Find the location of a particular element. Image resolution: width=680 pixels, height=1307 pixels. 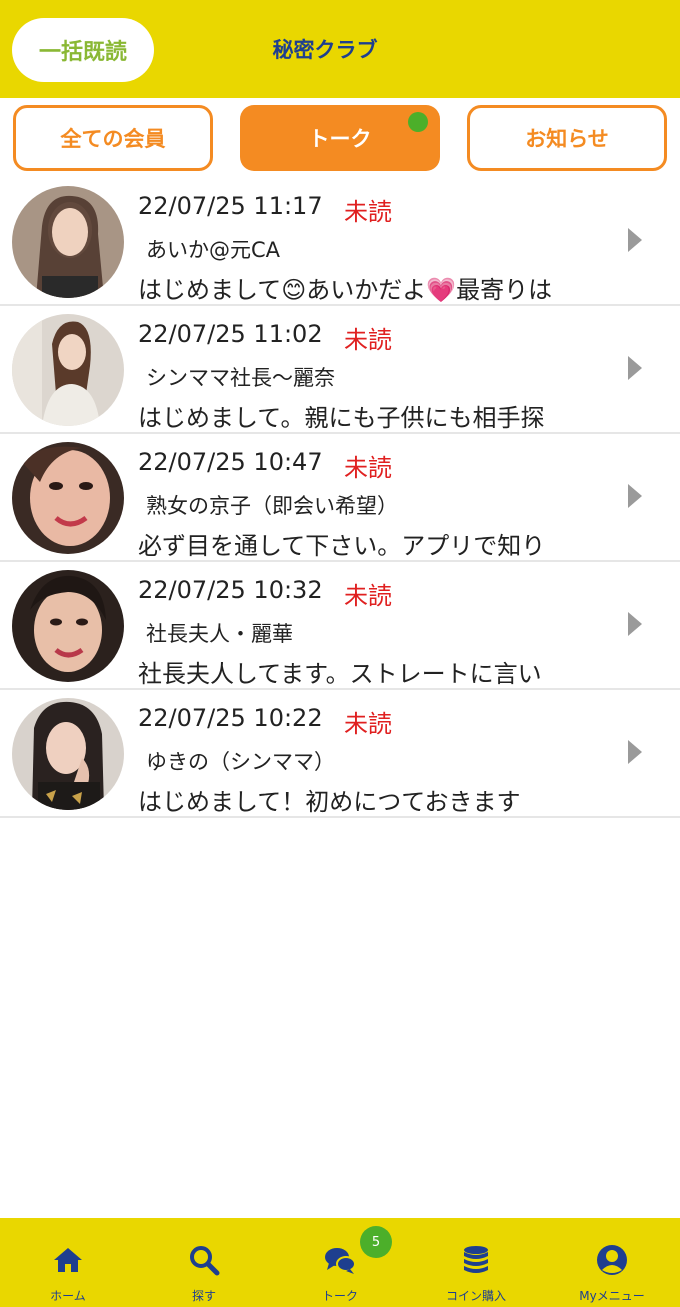

tab-label: お知らせ is located at coordinates (567, 139).